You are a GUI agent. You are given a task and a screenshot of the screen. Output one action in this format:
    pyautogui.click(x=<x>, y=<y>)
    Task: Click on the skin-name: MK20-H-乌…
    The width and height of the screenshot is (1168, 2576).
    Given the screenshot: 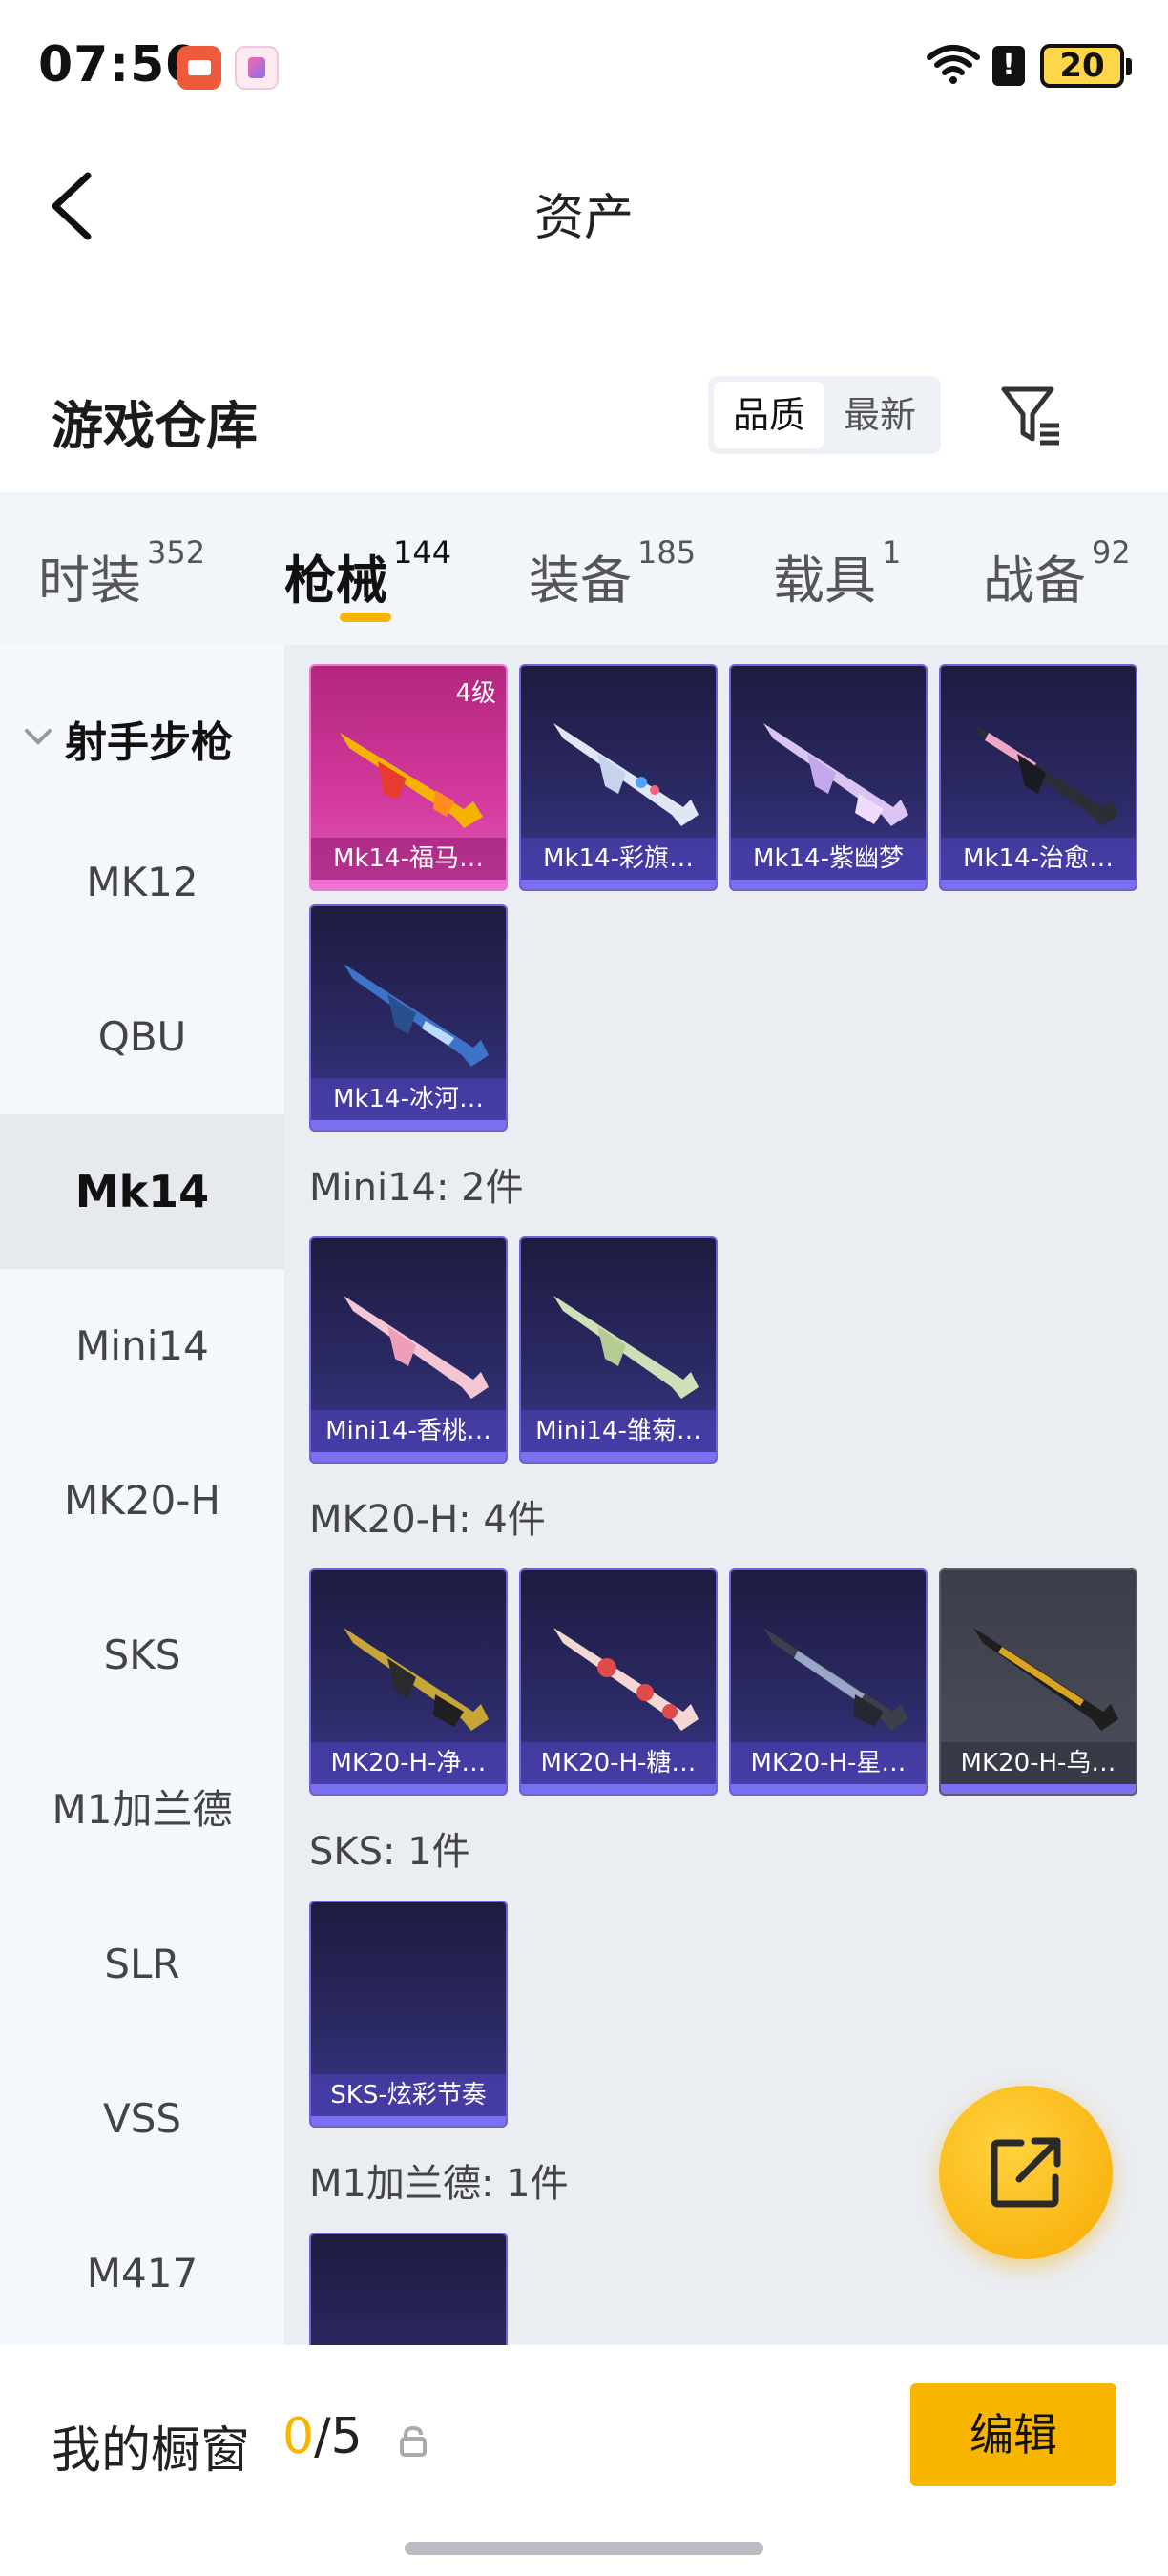 What is the action you would take?
    pyautogui.click(x=1038, y=1763)
    